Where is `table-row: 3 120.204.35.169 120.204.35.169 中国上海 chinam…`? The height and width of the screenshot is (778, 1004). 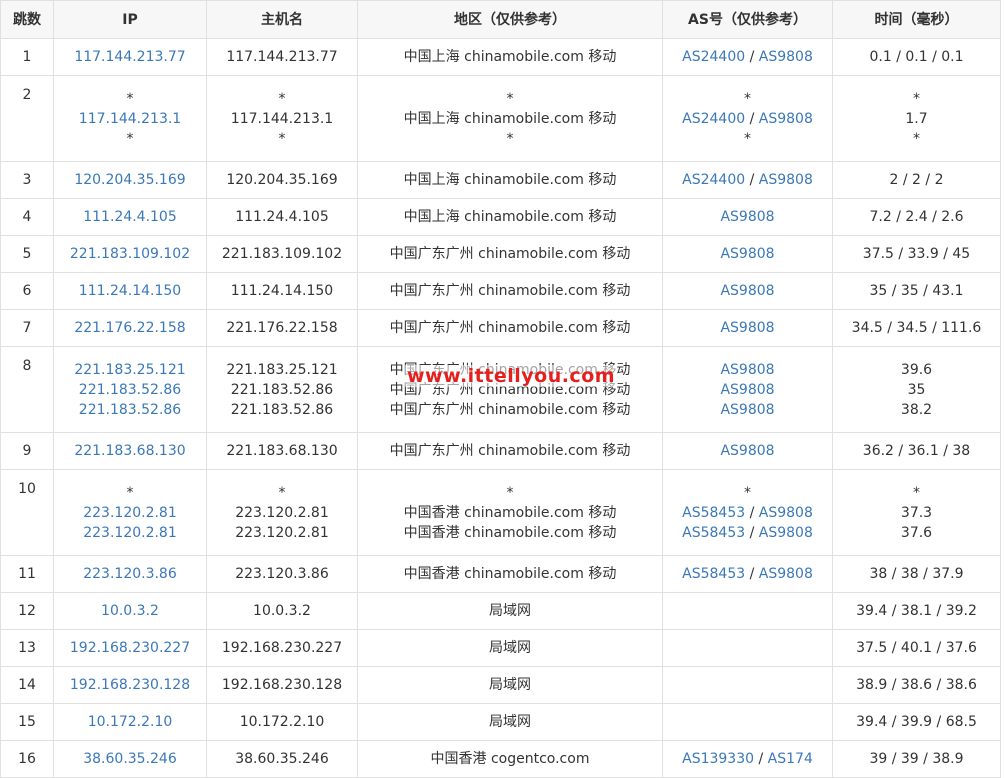
table-row: 3 120.204.35.169 120.204.35.169 中国上海 chinam… is located at coordinates (500, 180).